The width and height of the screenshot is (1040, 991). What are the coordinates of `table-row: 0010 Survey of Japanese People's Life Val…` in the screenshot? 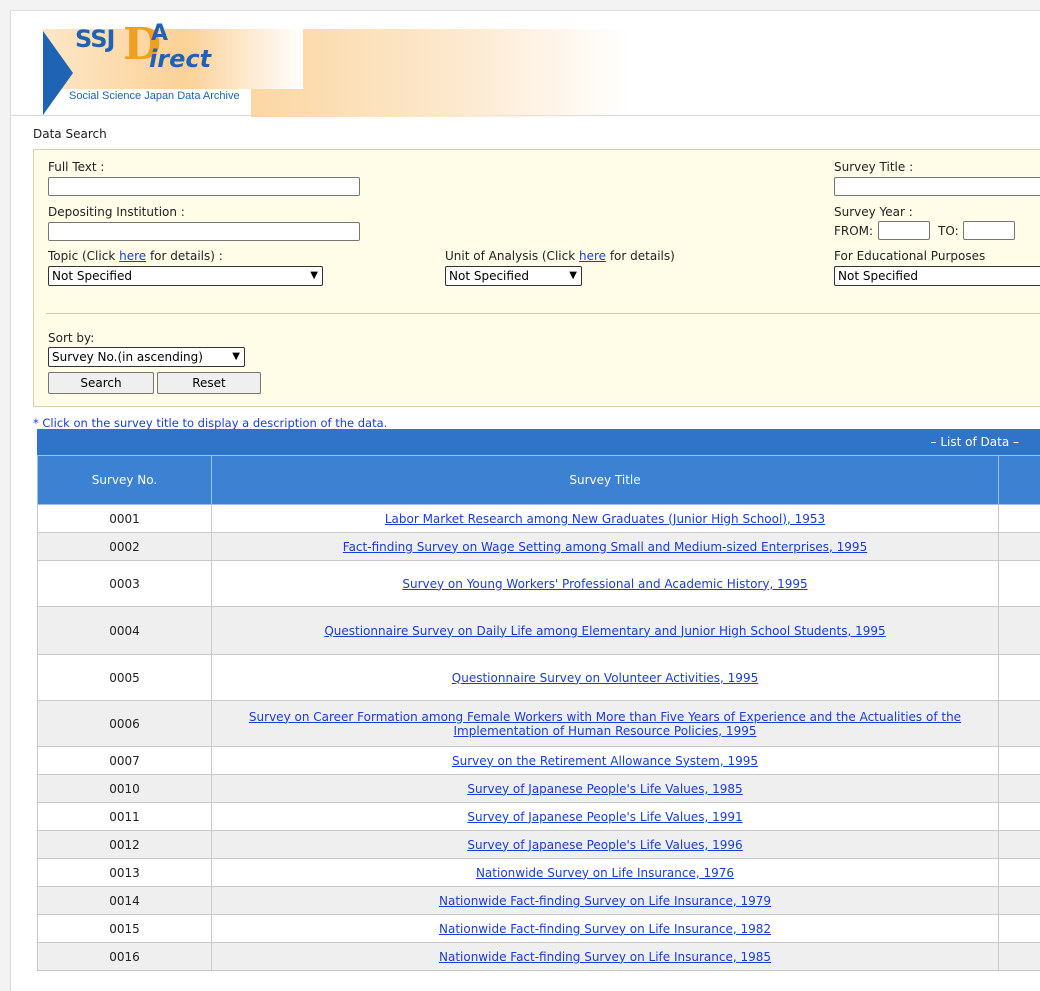 It's located at (539, 789).